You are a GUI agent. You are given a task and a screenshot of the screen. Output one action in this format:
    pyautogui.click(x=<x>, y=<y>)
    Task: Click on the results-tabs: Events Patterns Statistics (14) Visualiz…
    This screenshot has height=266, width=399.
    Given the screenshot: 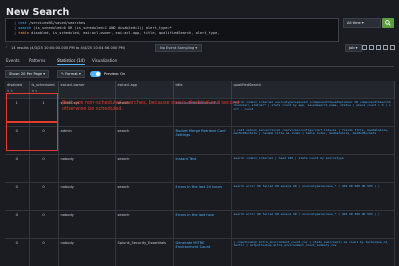 What is the action you would take?
    pyautogui.click(x=199, y=62)
    